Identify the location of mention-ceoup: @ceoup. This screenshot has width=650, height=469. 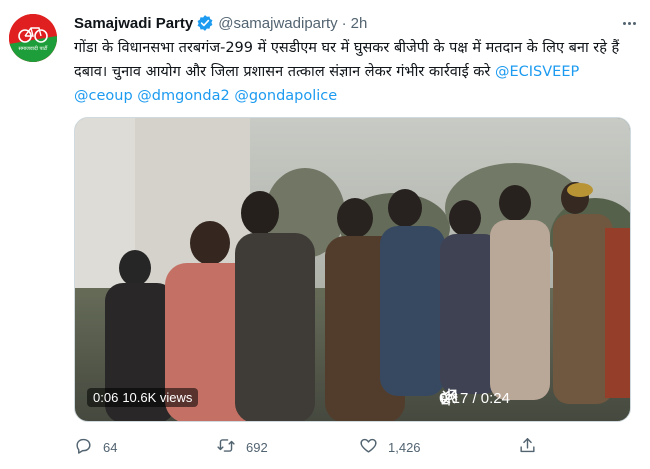
(103, 96).